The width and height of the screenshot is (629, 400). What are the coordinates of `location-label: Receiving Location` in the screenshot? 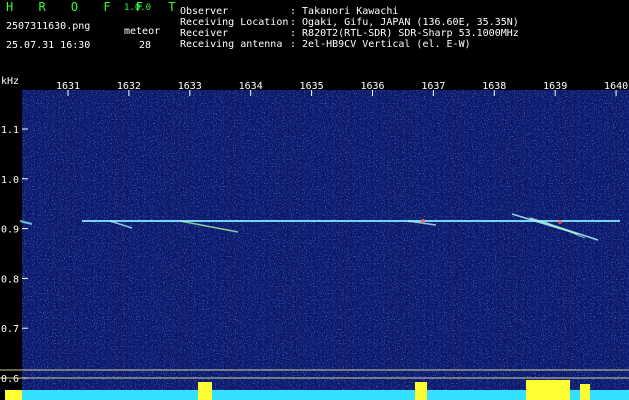 It's located at (234, 22).